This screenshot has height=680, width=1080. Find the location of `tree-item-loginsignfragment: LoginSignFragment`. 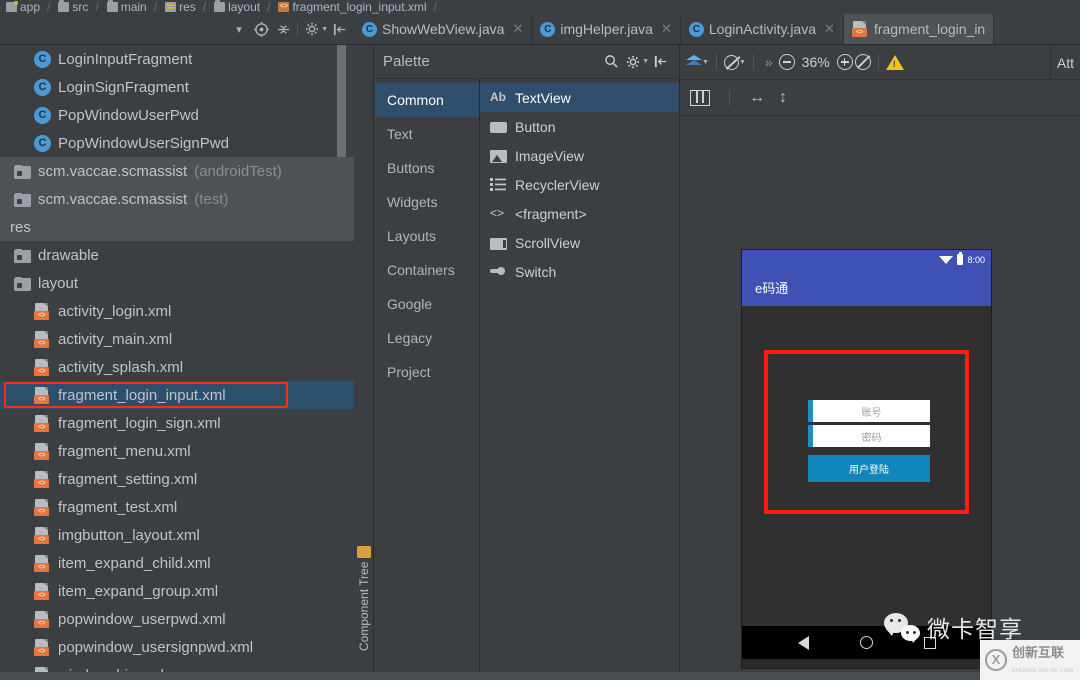

tree-item-loginsignfragment: LoginSignFragment is located at coordinates (177, 87).